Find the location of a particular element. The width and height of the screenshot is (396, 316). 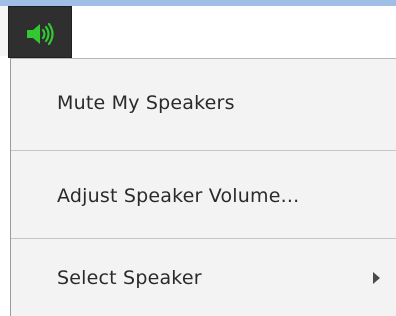

speaker-button is located at coordinates (40, 32).